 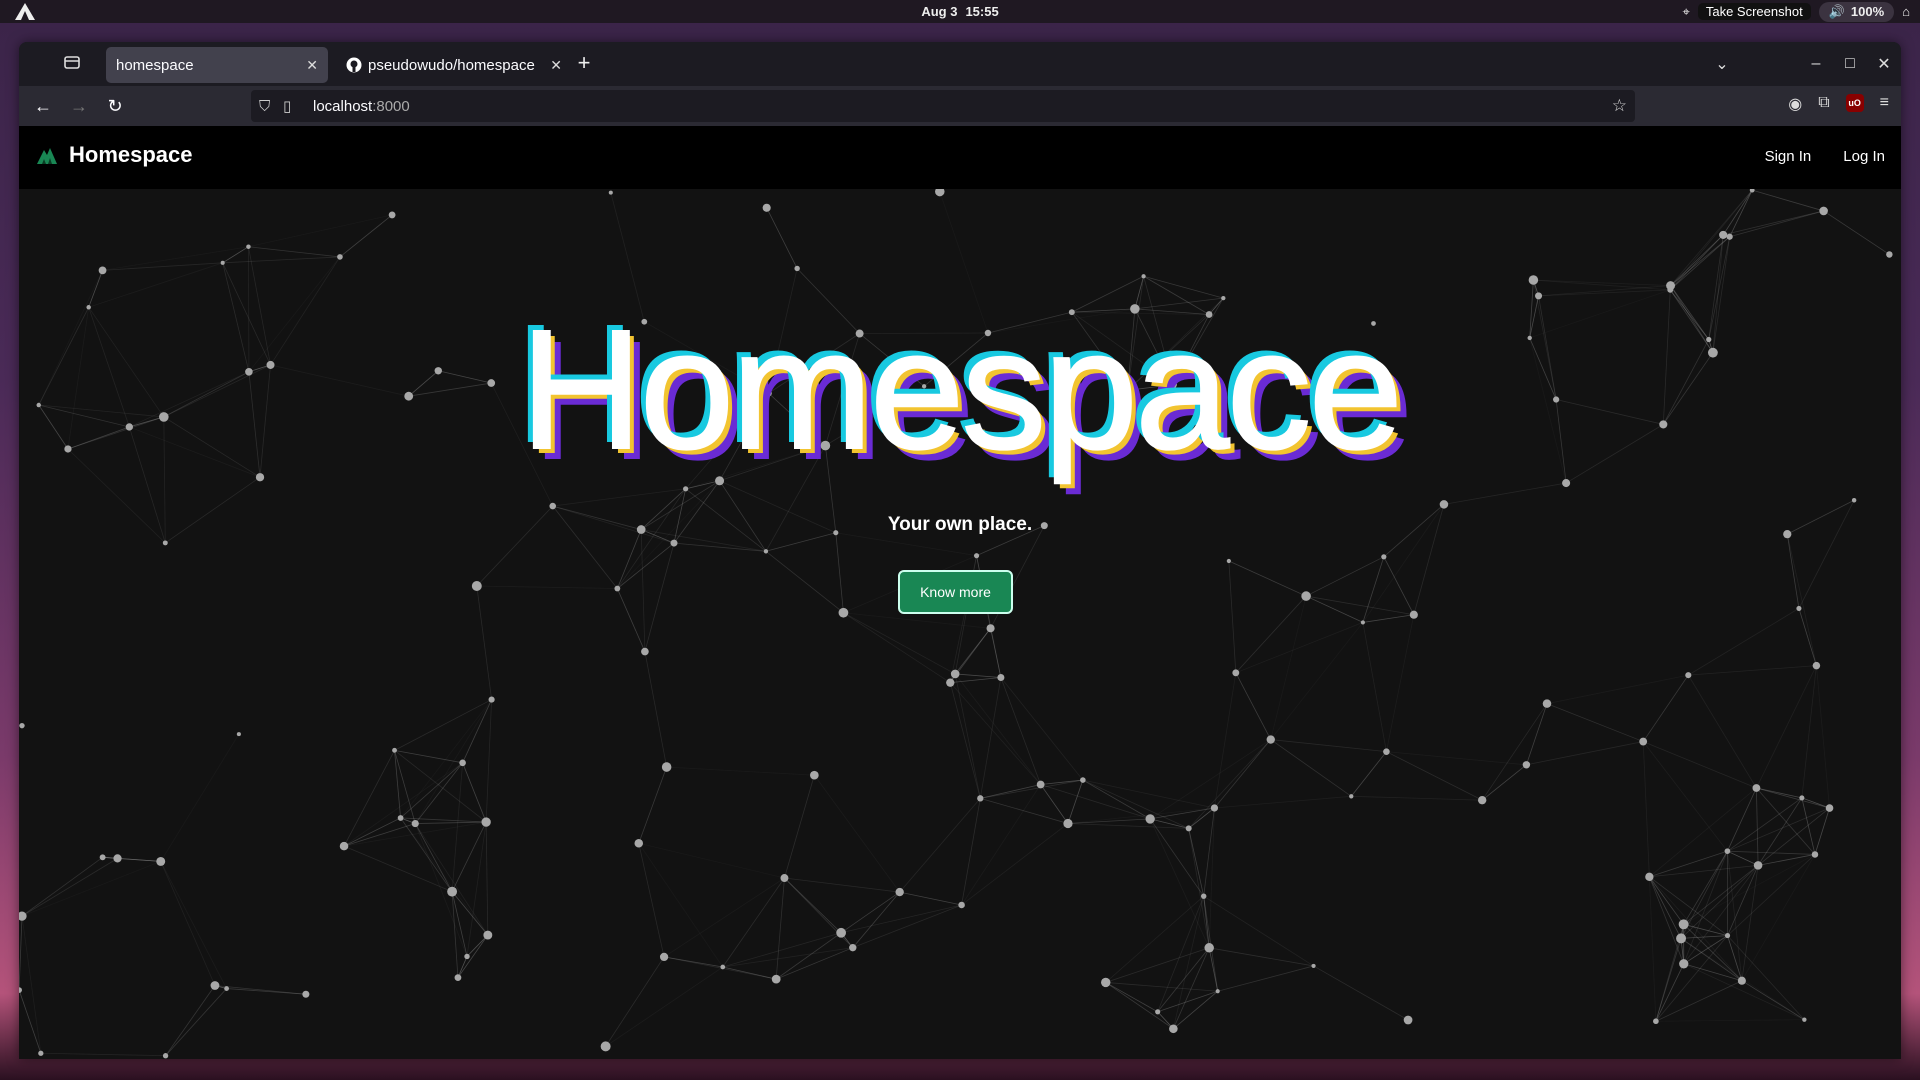 What do you see at coordinates (115, 106) in the screenshot?
I see `reload-icon: ↻` at bounding box center [115, 106].